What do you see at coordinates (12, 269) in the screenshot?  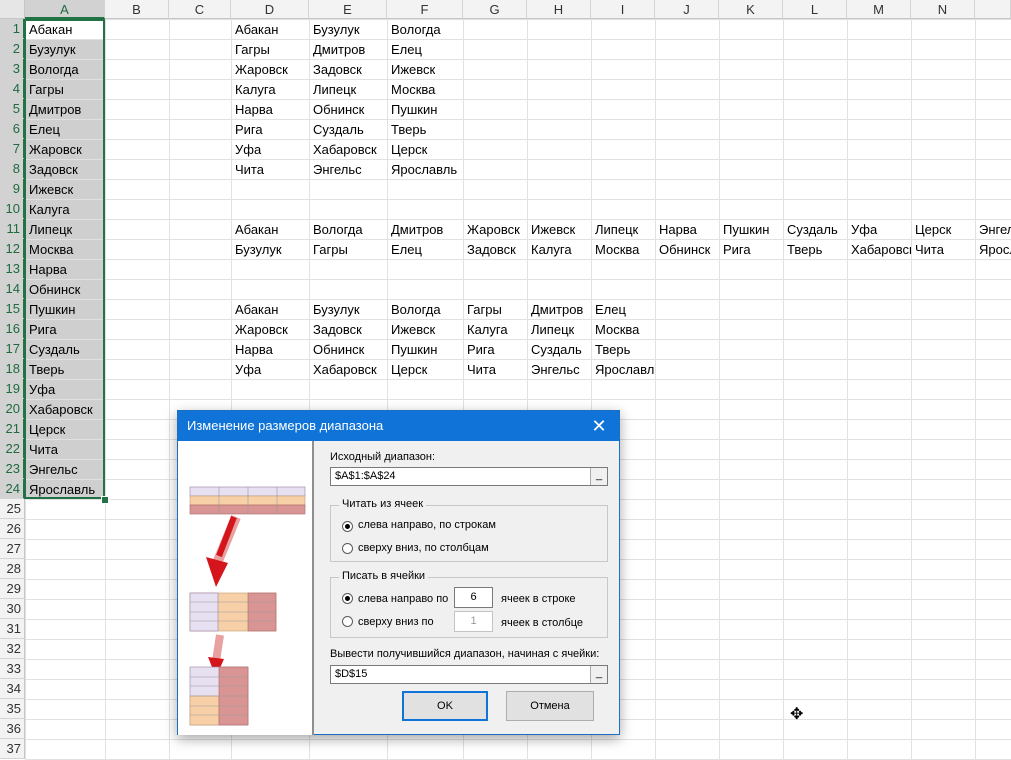 I see `row-header: 13` at bounding box center [12, 269].